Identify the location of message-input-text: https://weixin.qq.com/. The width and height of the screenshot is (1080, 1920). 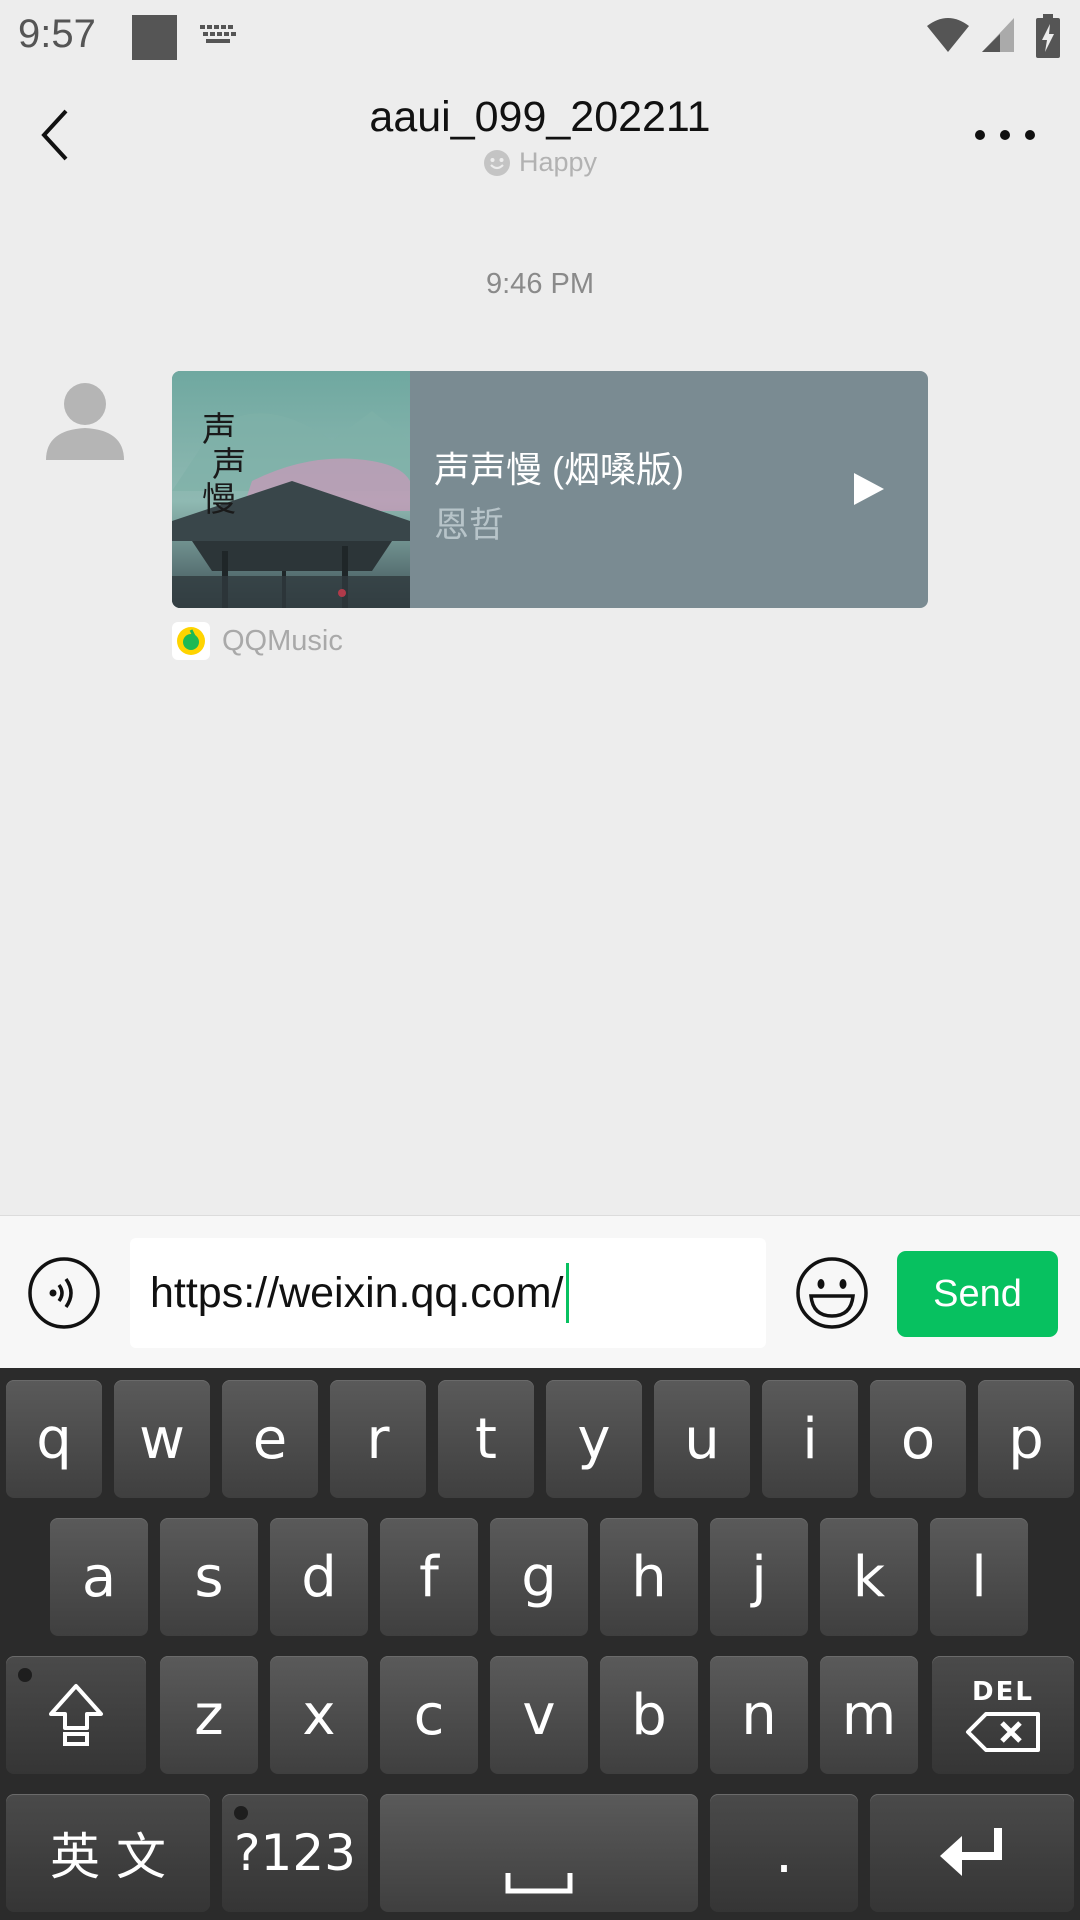
(357, 1292).